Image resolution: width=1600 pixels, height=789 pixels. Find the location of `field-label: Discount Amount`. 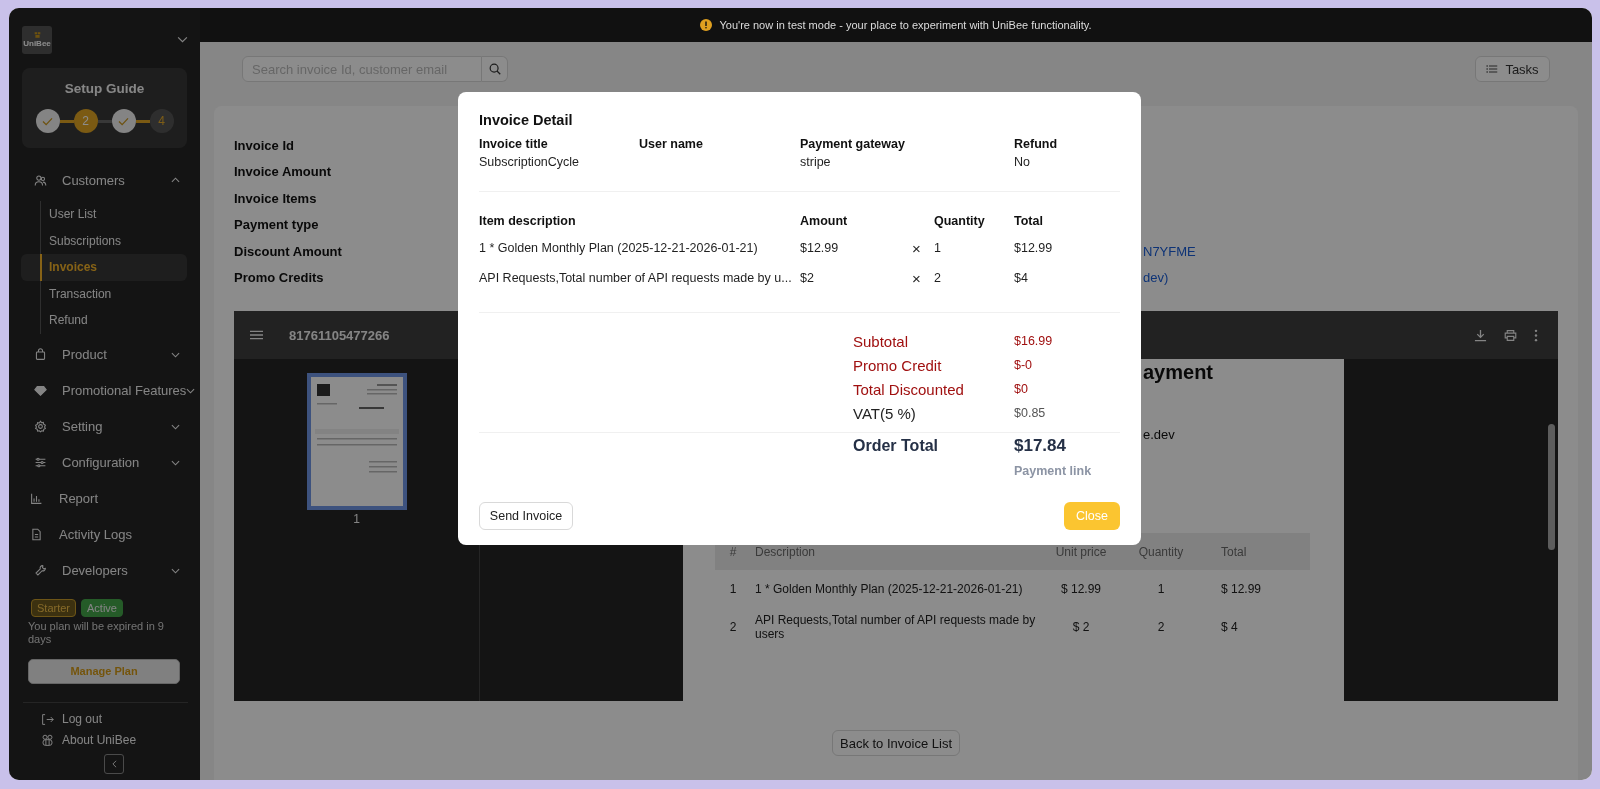

field-label: Discount Amount is located at coordinates (288, 251).